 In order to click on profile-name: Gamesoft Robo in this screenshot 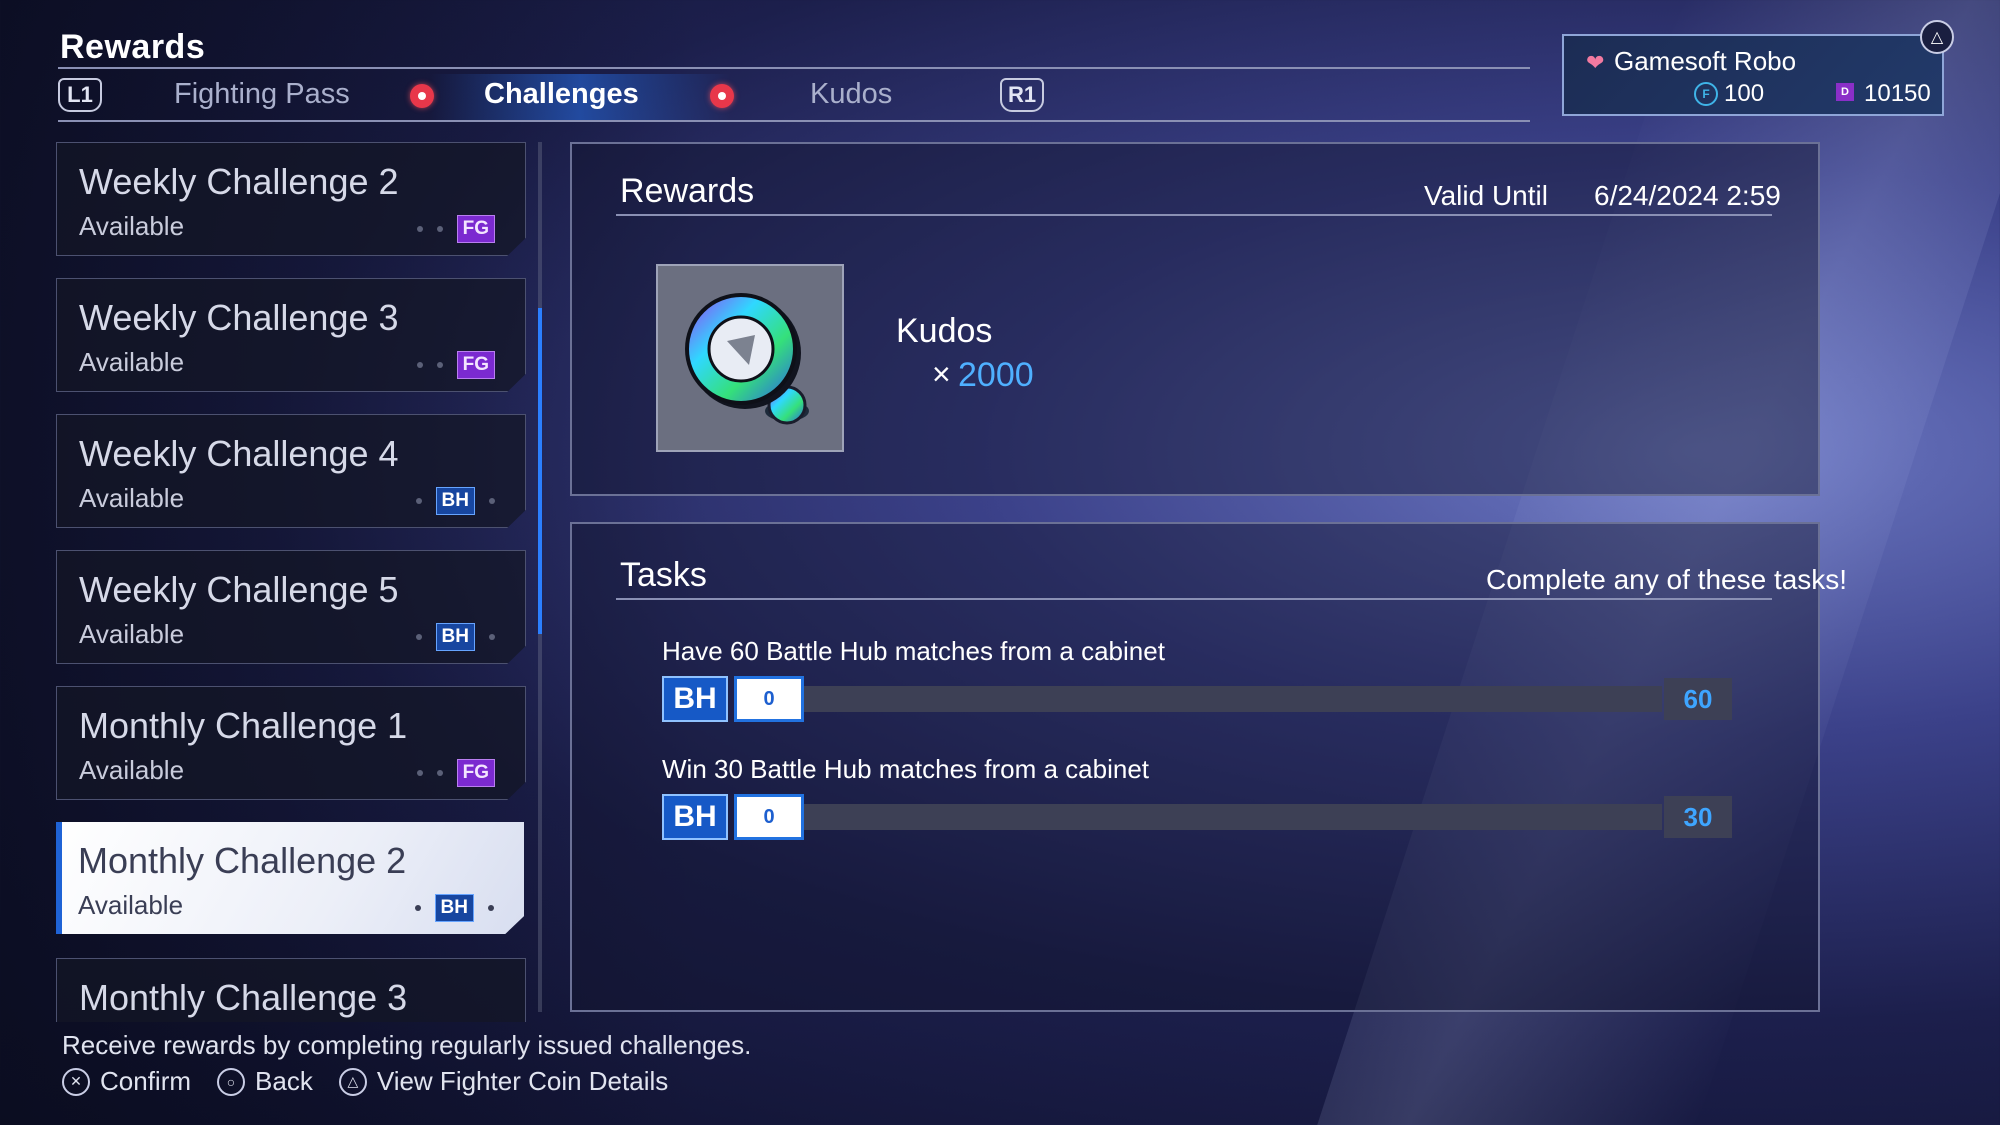, I will do `click(1705, 61)`.